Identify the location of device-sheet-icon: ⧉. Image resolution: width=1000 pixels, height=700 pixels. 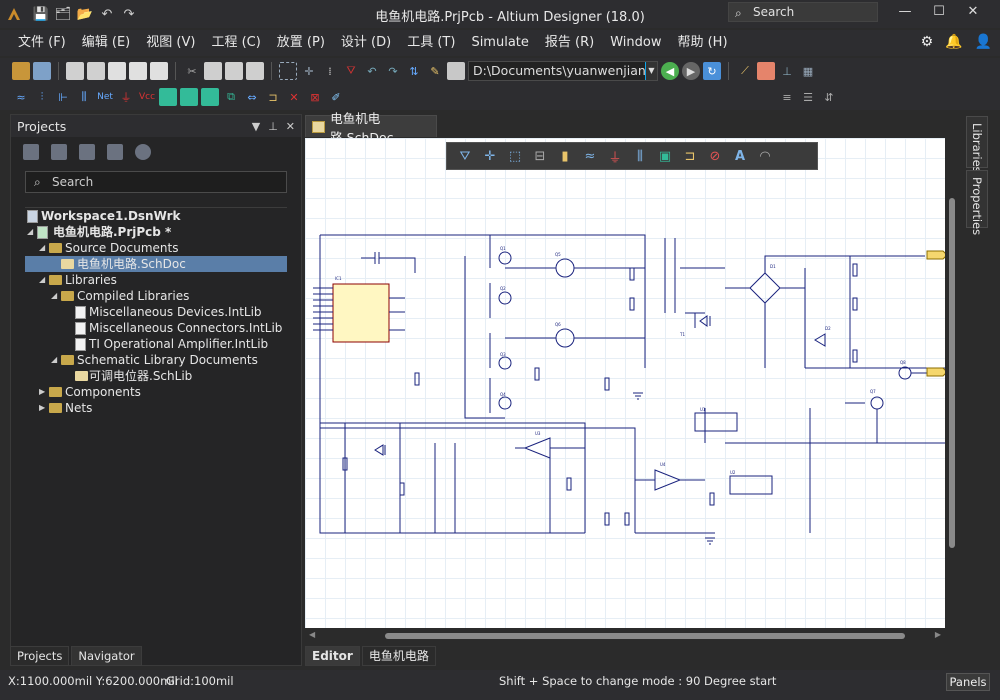
(231, 97).